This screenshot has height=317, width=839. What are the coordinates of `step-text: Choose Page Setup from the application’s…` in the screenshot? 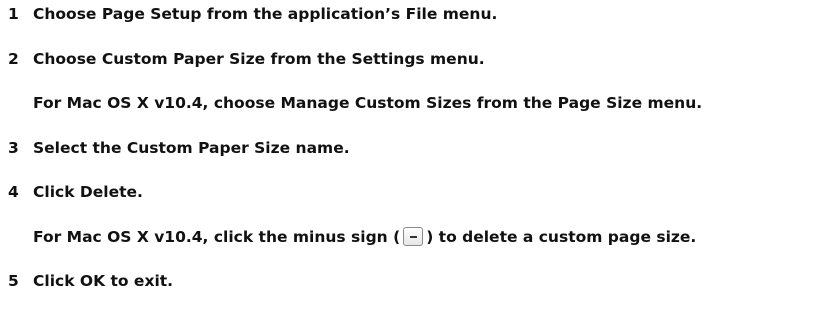 It's located at (265, 14).